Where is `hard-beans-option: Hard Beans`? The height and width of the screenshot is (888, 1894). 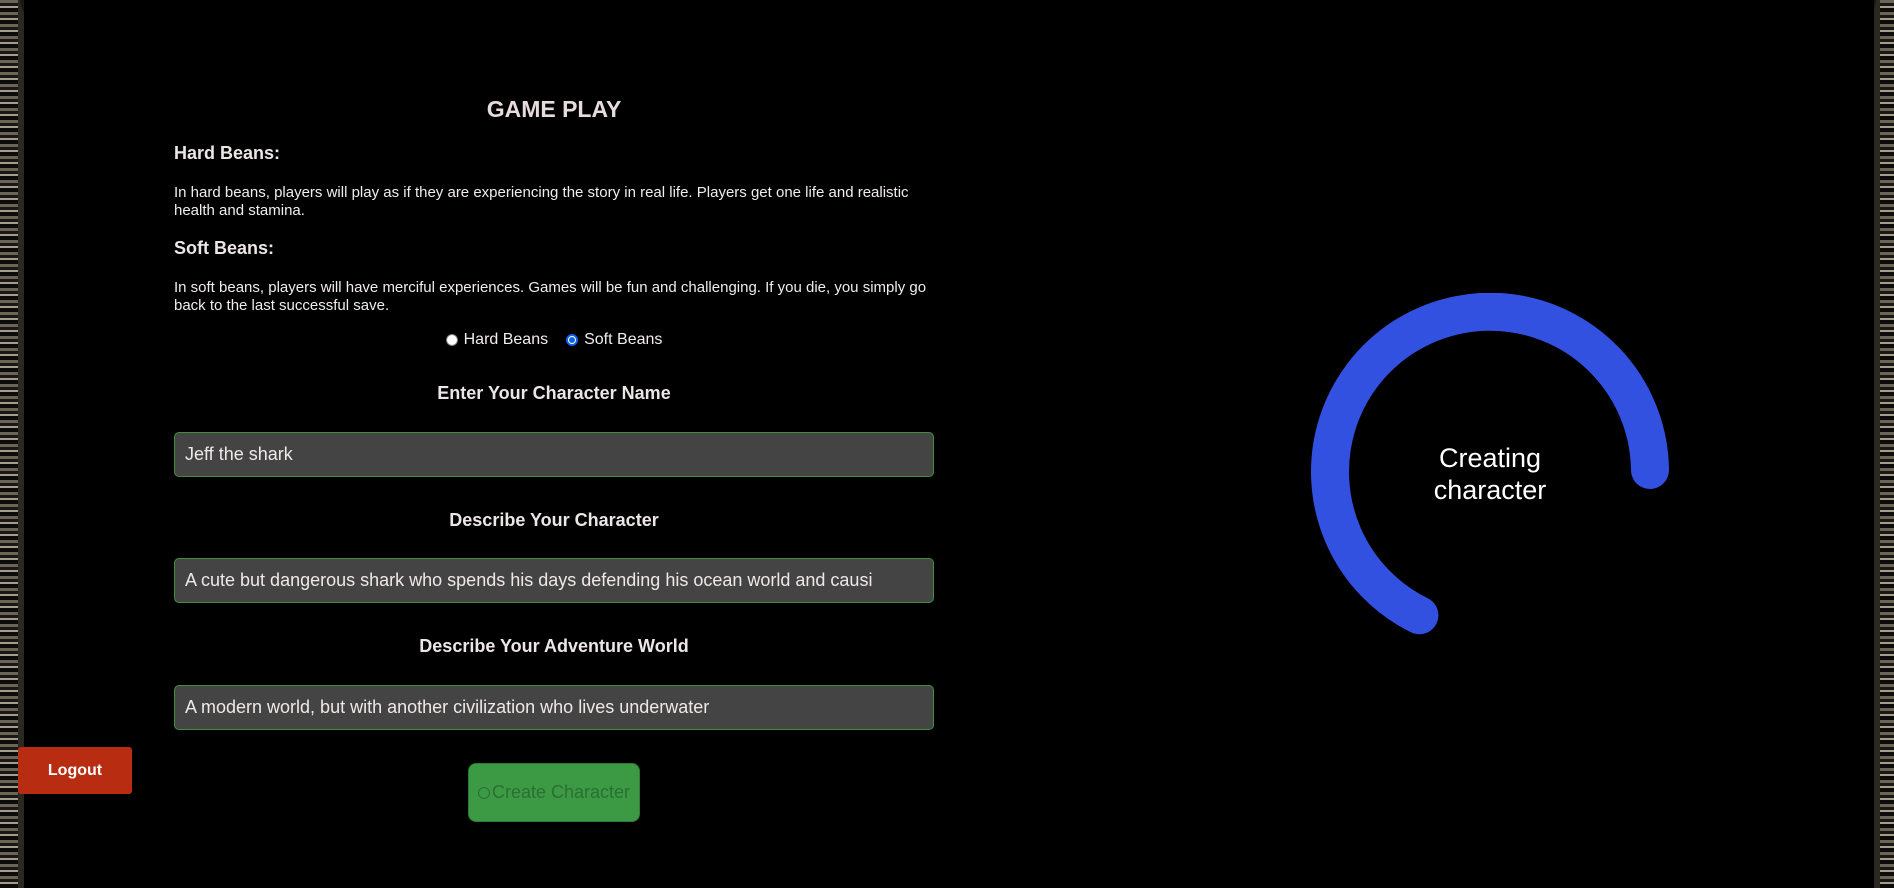 hard-beans-option: Hard Beans is located at coordinates (497, 340).